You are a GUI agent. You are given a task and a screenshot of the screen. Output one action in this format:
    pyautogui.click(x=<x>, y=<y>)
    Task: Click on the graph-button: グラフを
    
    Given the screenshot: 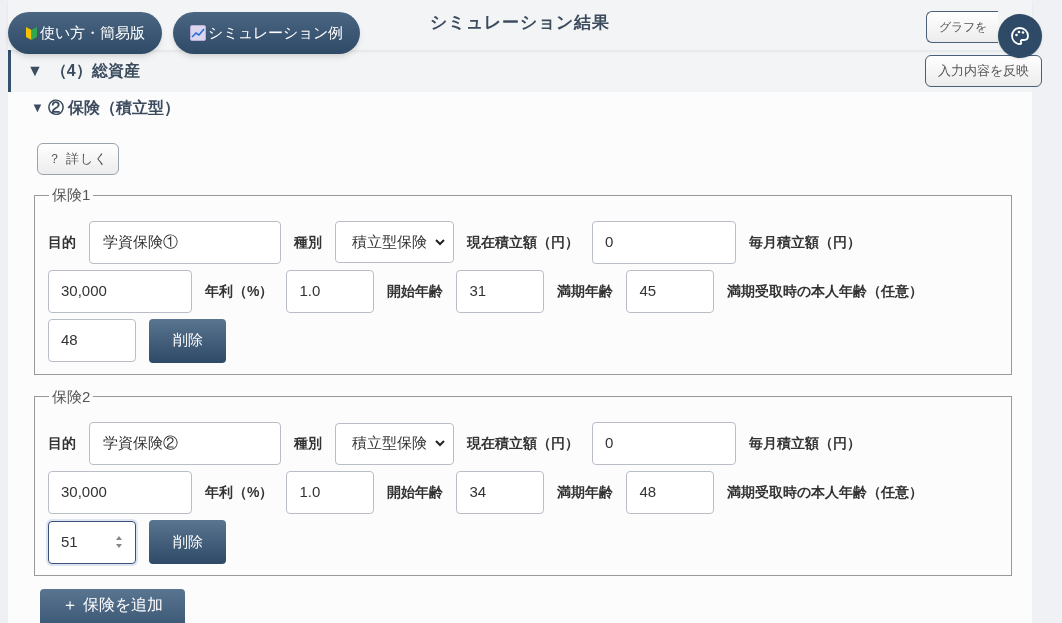 What is the action you would take?
    pyautogui.click(x=962, y=27)
    